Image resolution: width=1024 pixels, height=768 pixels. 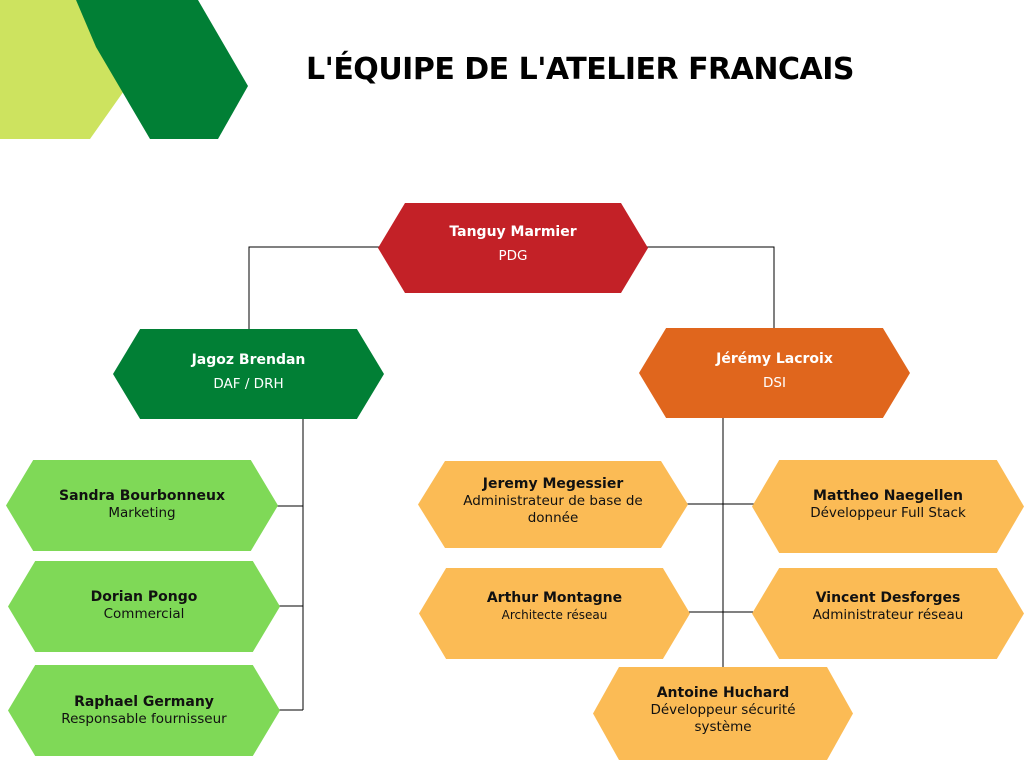 I want to click on member-role: Développeur sécurité système, so click(x=723, y=718).